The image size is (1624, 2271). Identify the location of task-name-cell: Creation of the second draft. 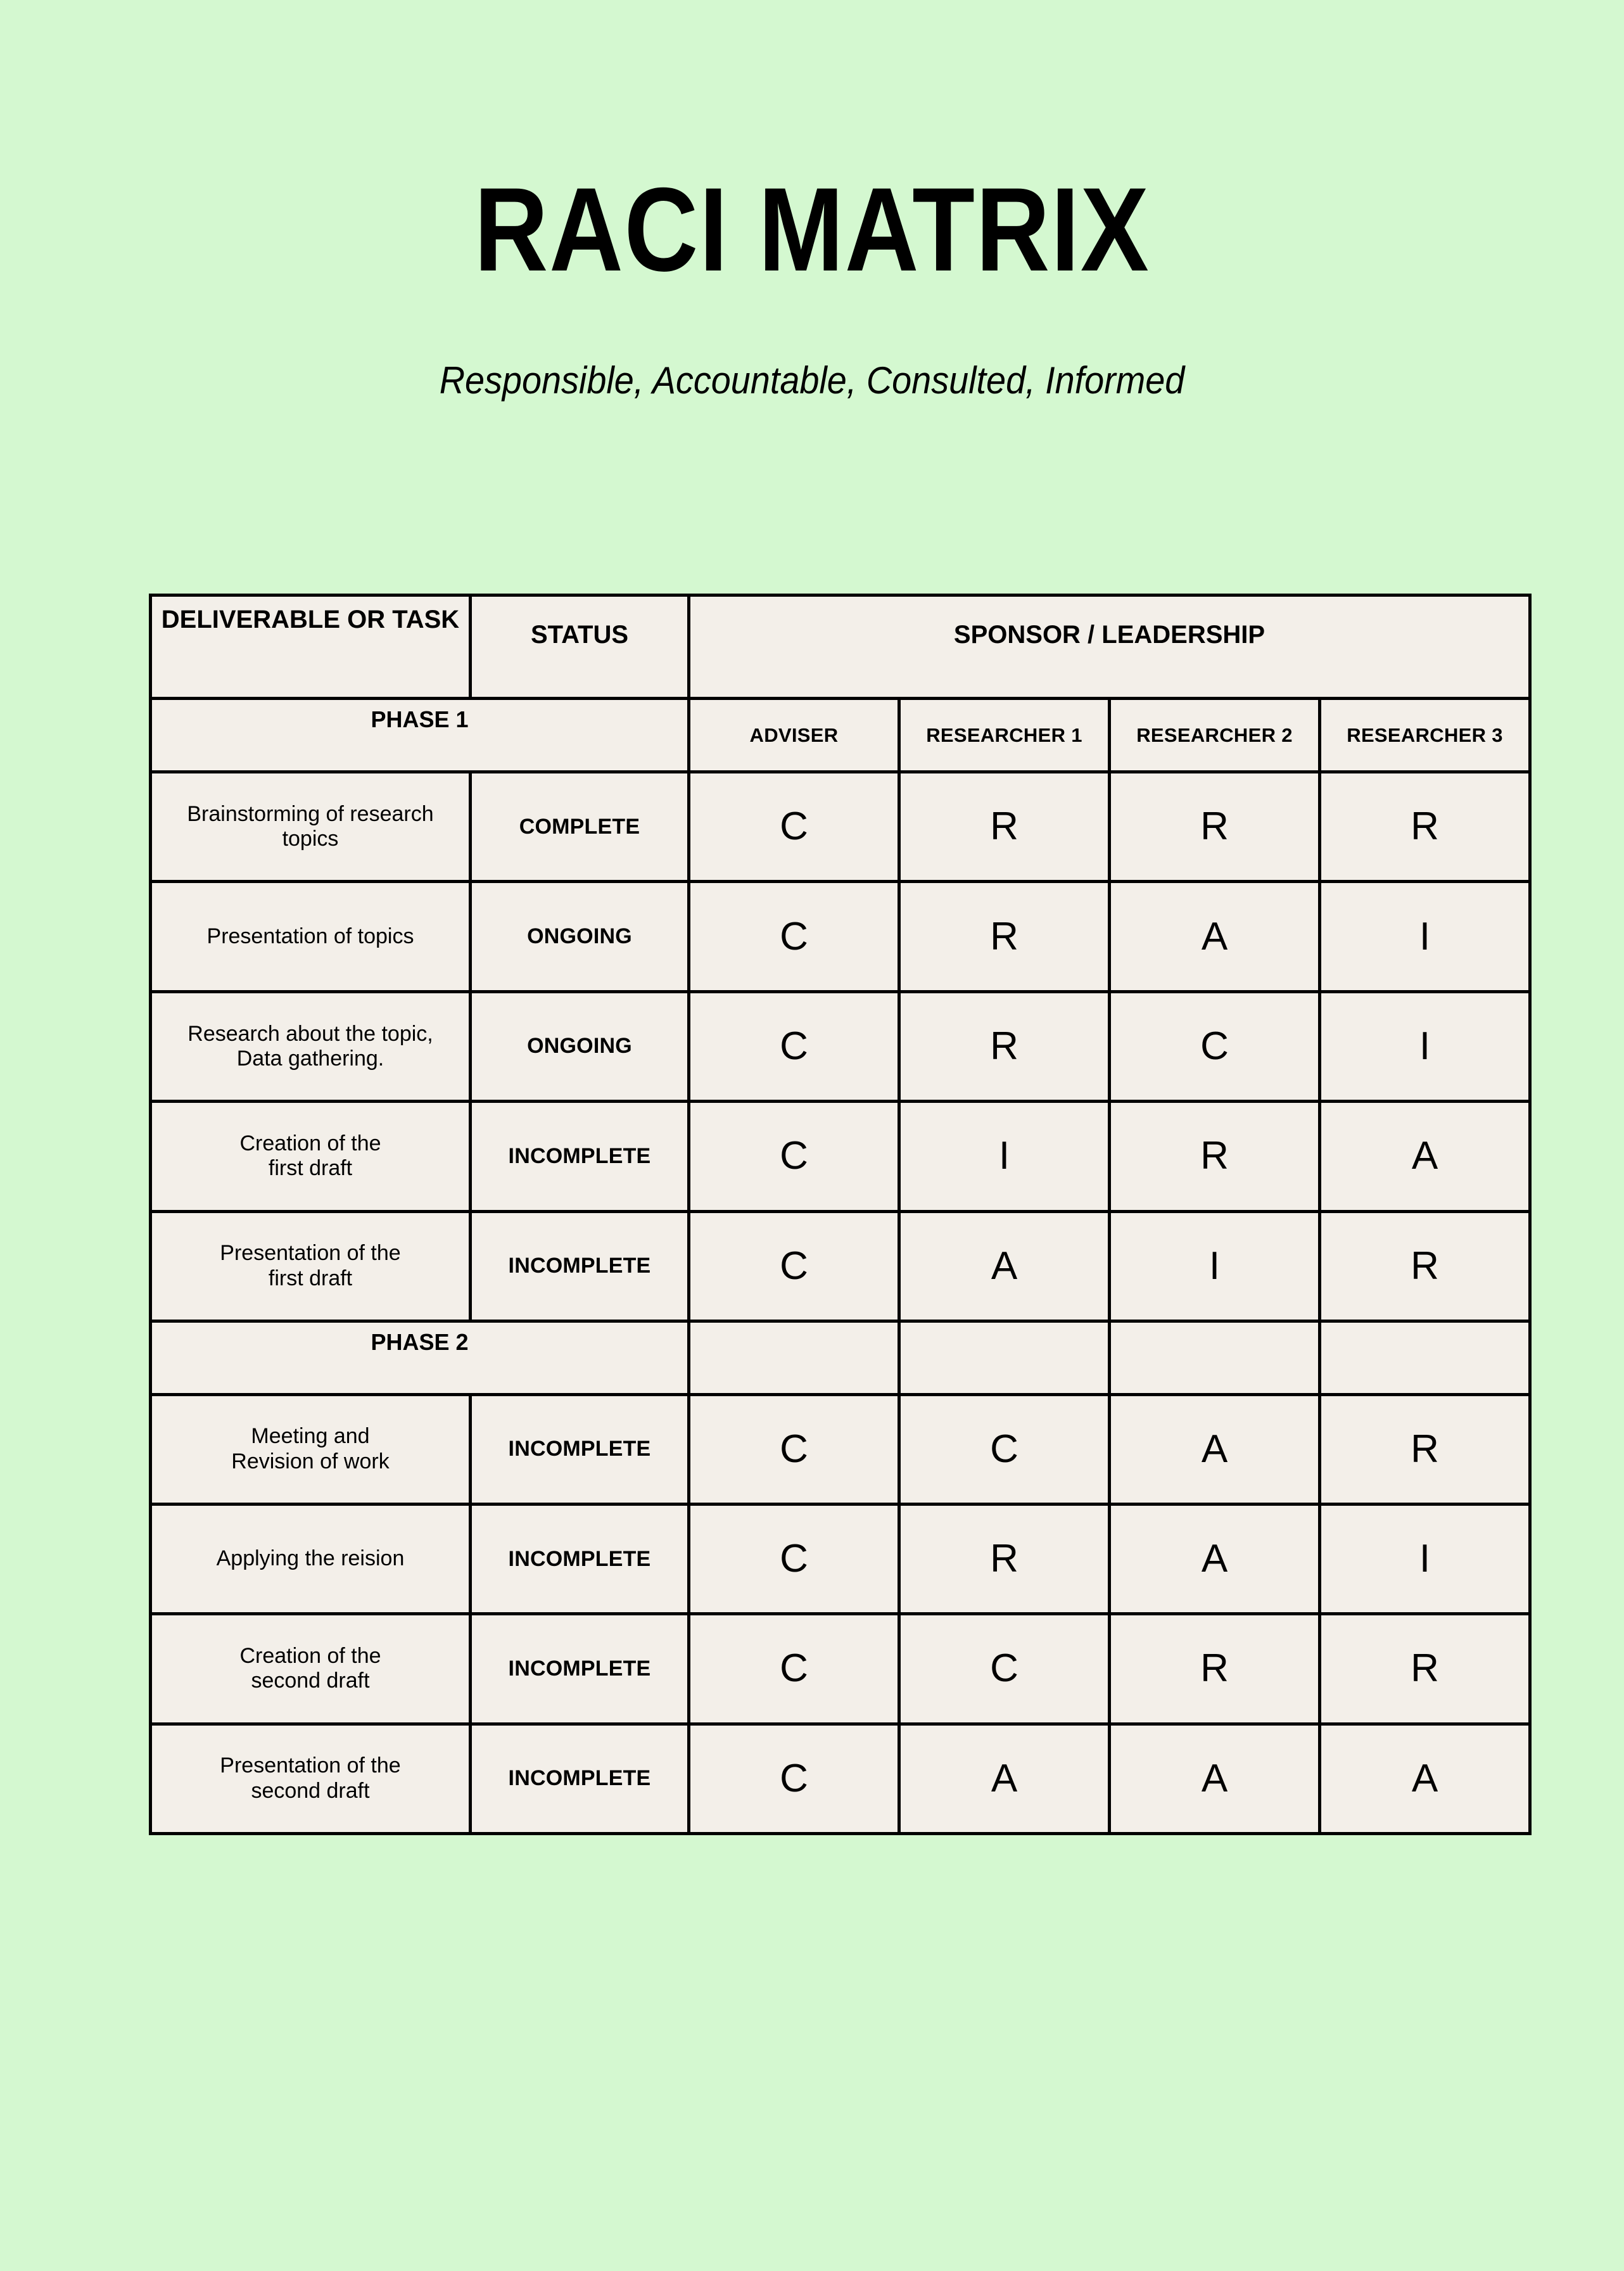
(310, 1668).